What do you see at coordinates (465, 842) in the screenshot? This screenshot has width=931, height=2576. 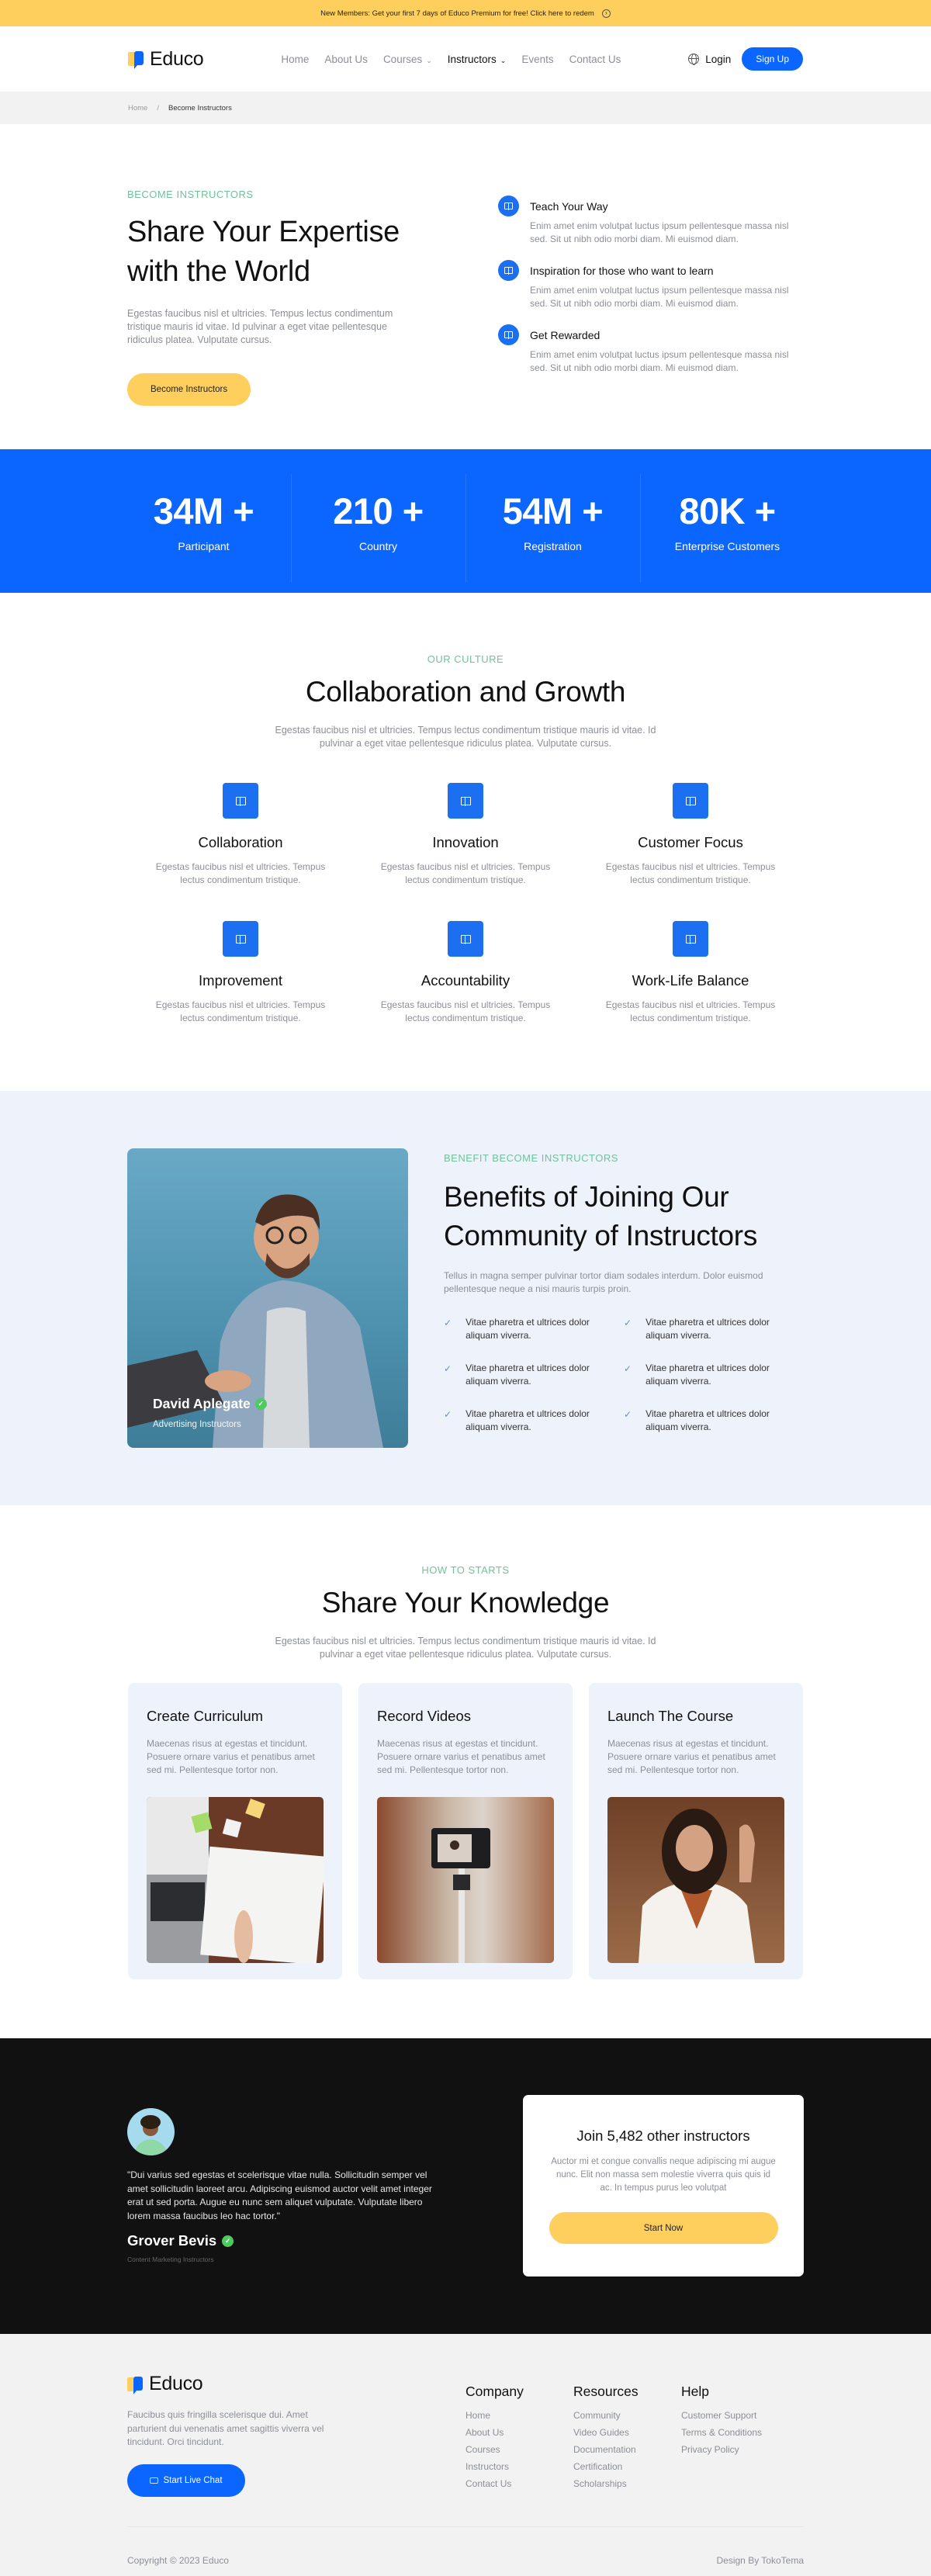 I see `culture-item-title: Innovation` at bounding box center [465, 842].